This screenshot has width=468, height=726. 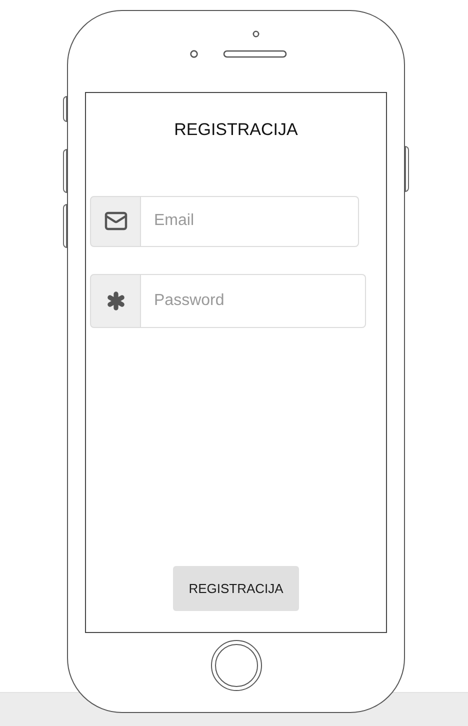 I want to click on screen-title: REGISTRACIJA, so click(x=236, y=130).